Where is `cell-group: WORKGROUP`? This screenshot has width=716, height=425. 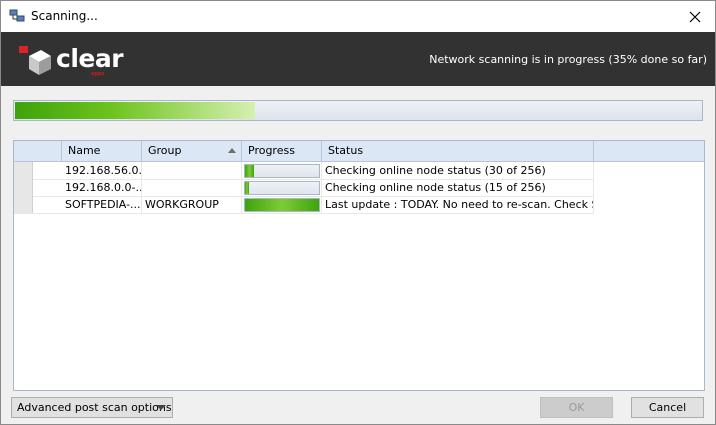
cell-group: WORKGROUP is located at coordinates (192, 204).